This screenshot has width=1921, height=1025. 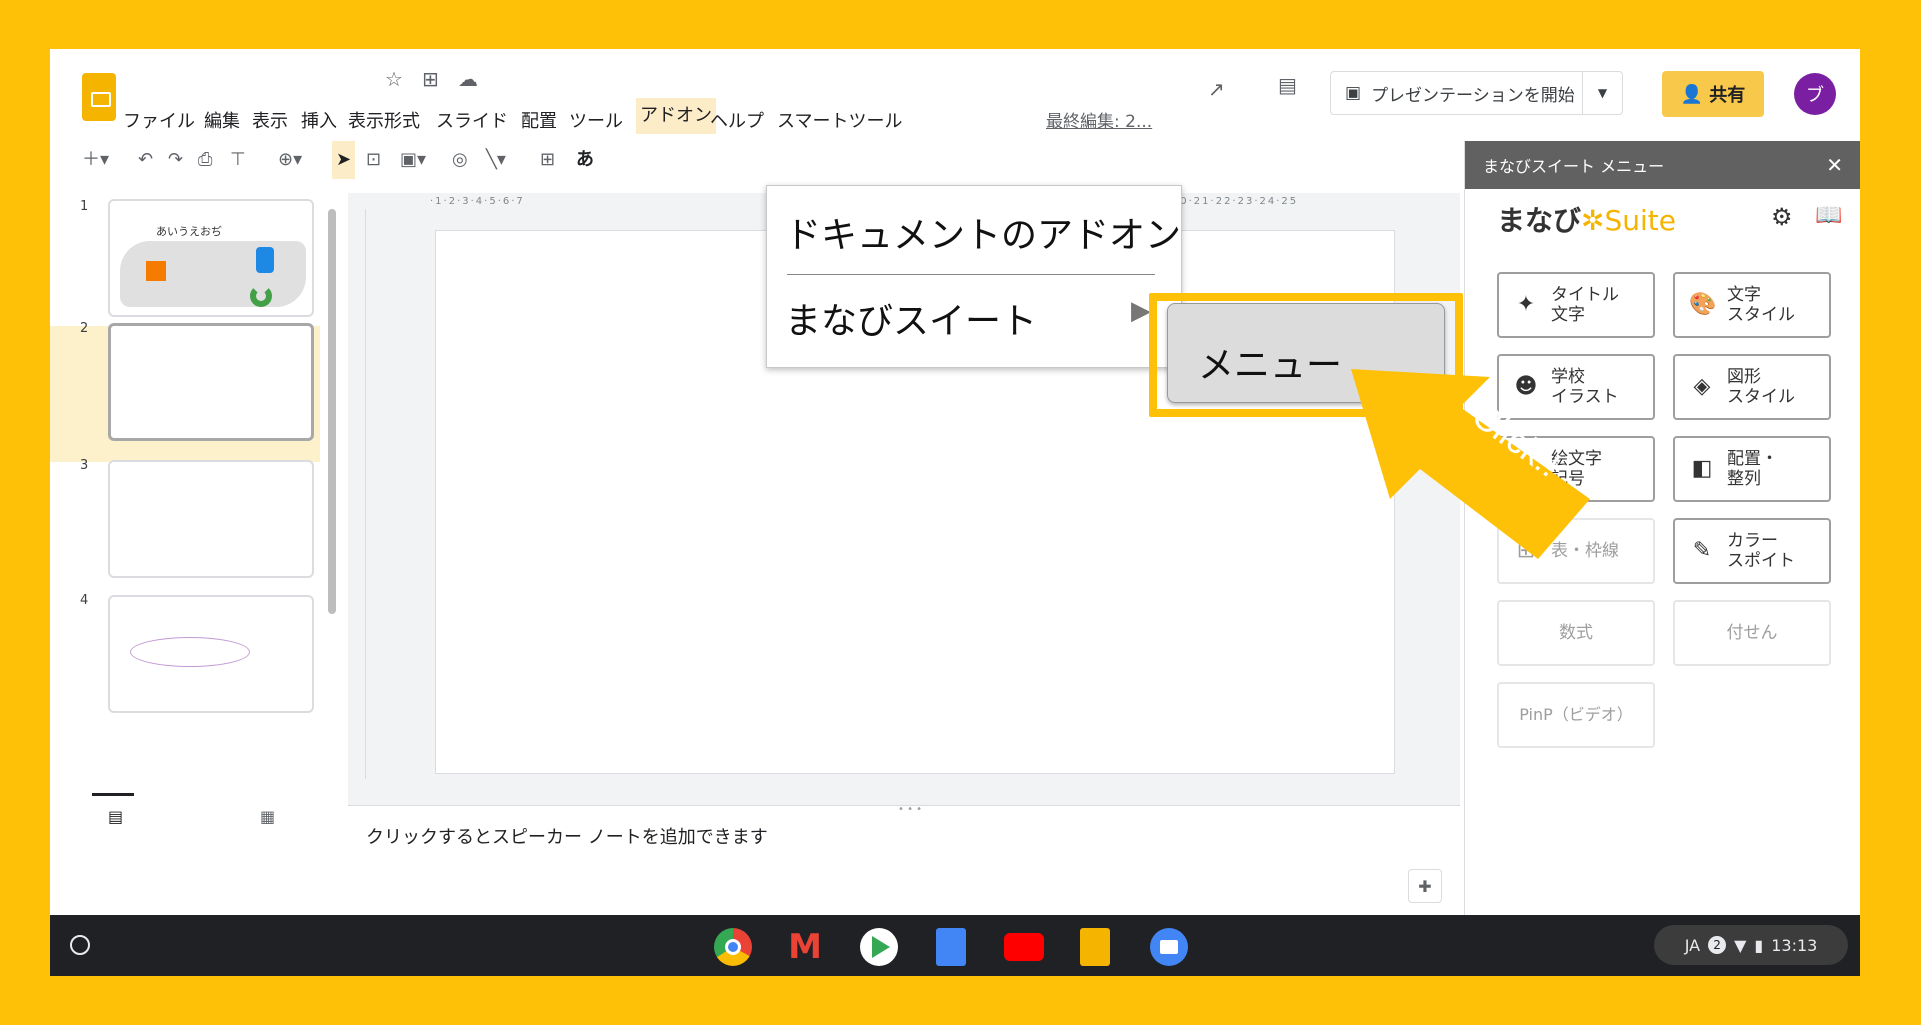 I want to click on orange-square-shape, so click(x=156, y=271).